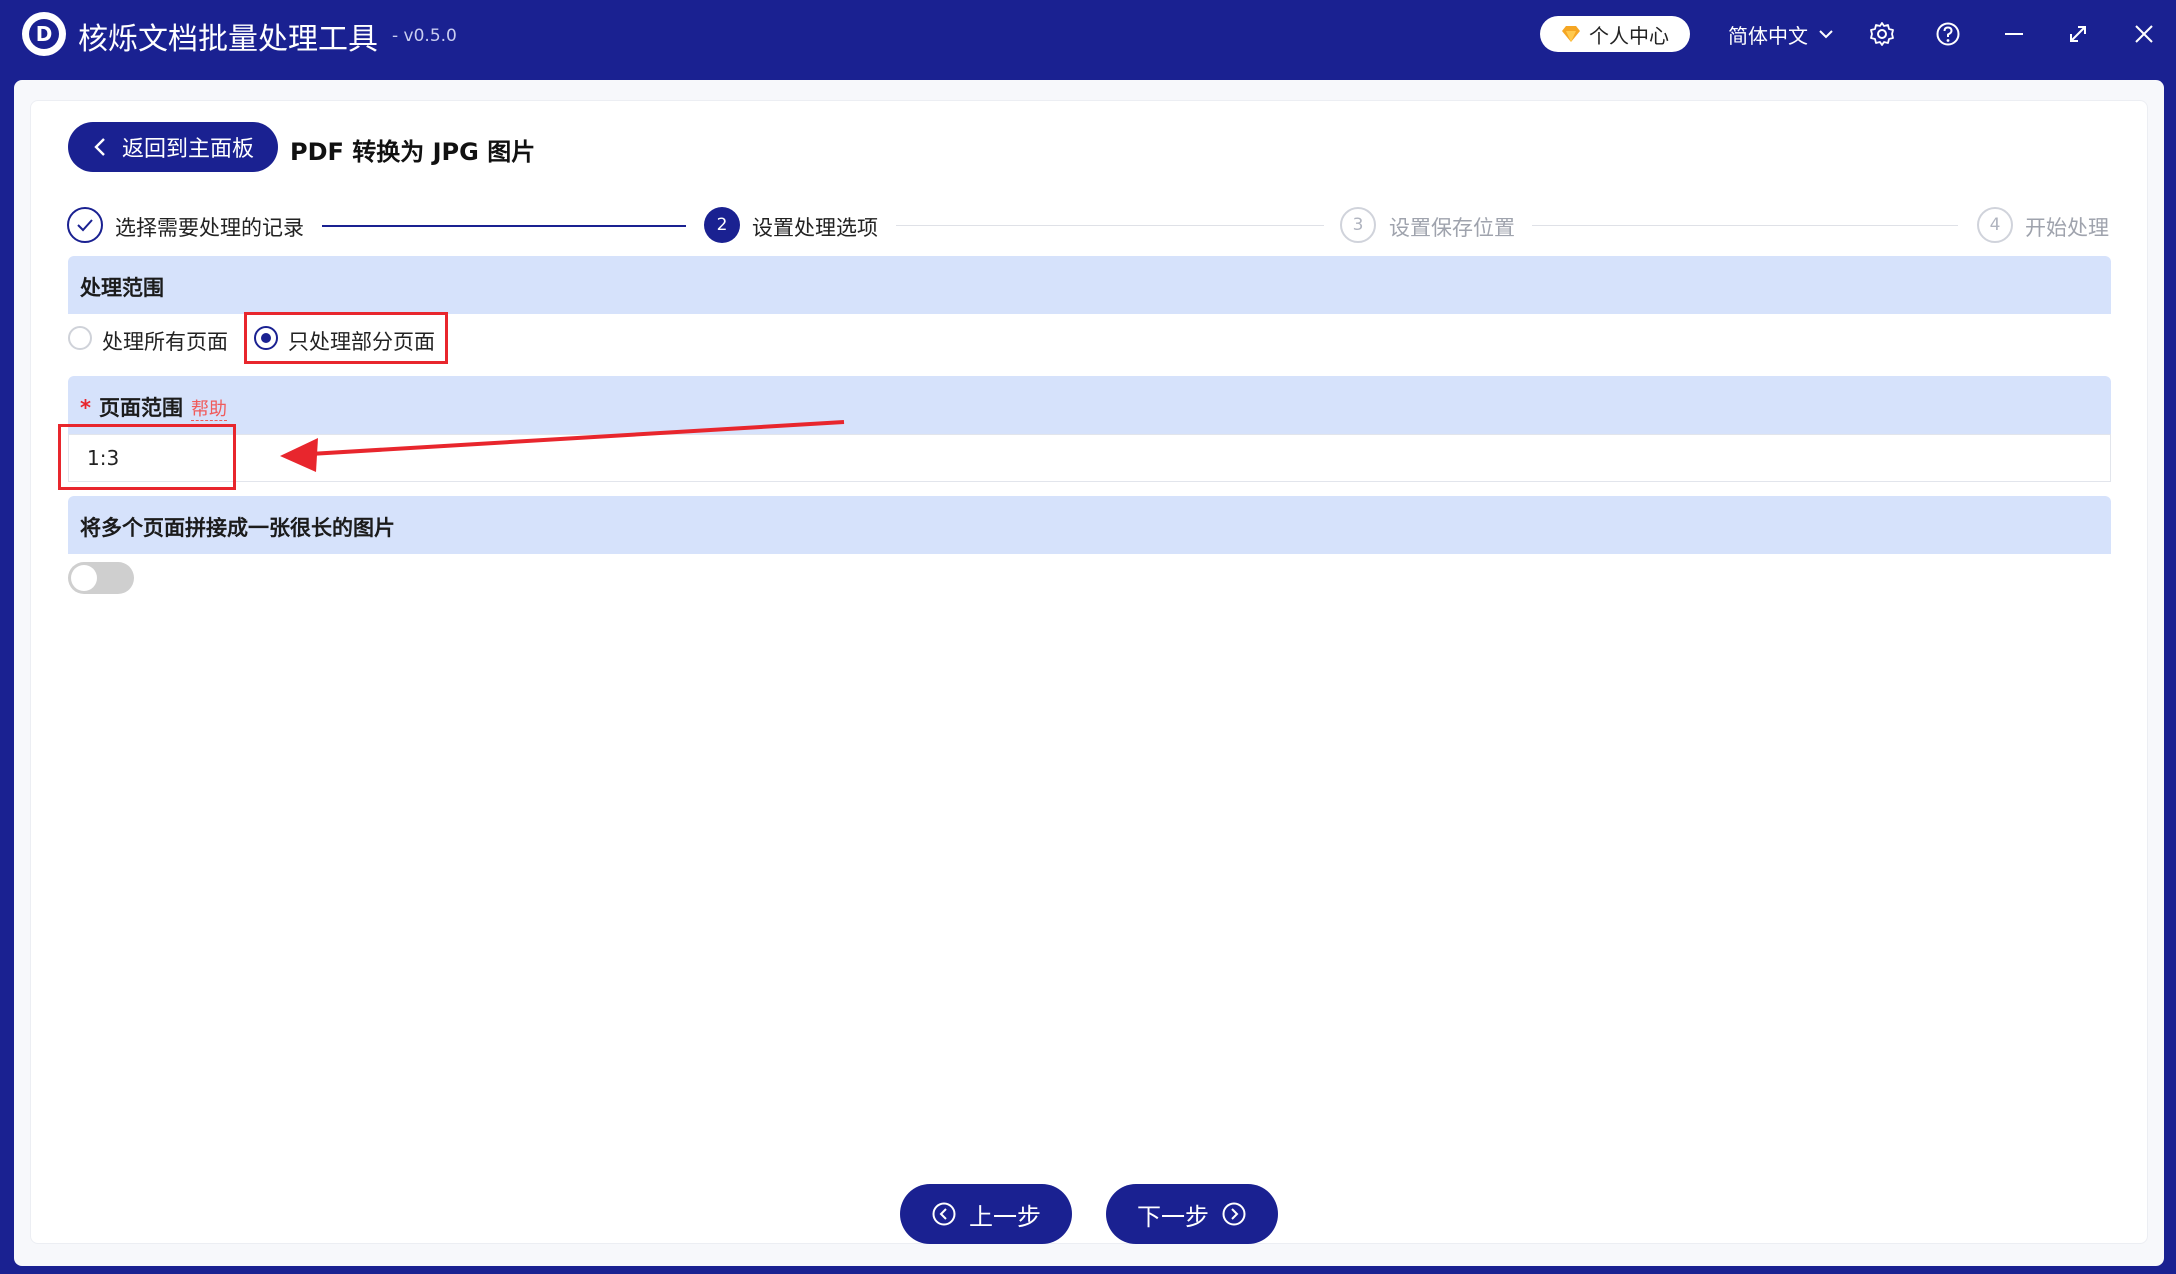 The height and width of the screenshot is (1274, 2176). What do you see at coordinates (346, 338) in the screenshot?
I see `highlight-partial-pages` at bounding box center [346, 338].